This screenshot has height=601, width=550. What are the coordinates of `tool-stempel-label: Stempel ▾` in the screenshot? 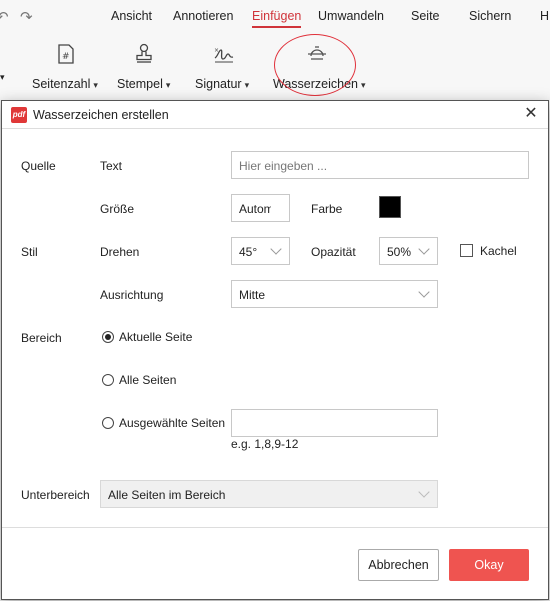 It's located at (144, 84).